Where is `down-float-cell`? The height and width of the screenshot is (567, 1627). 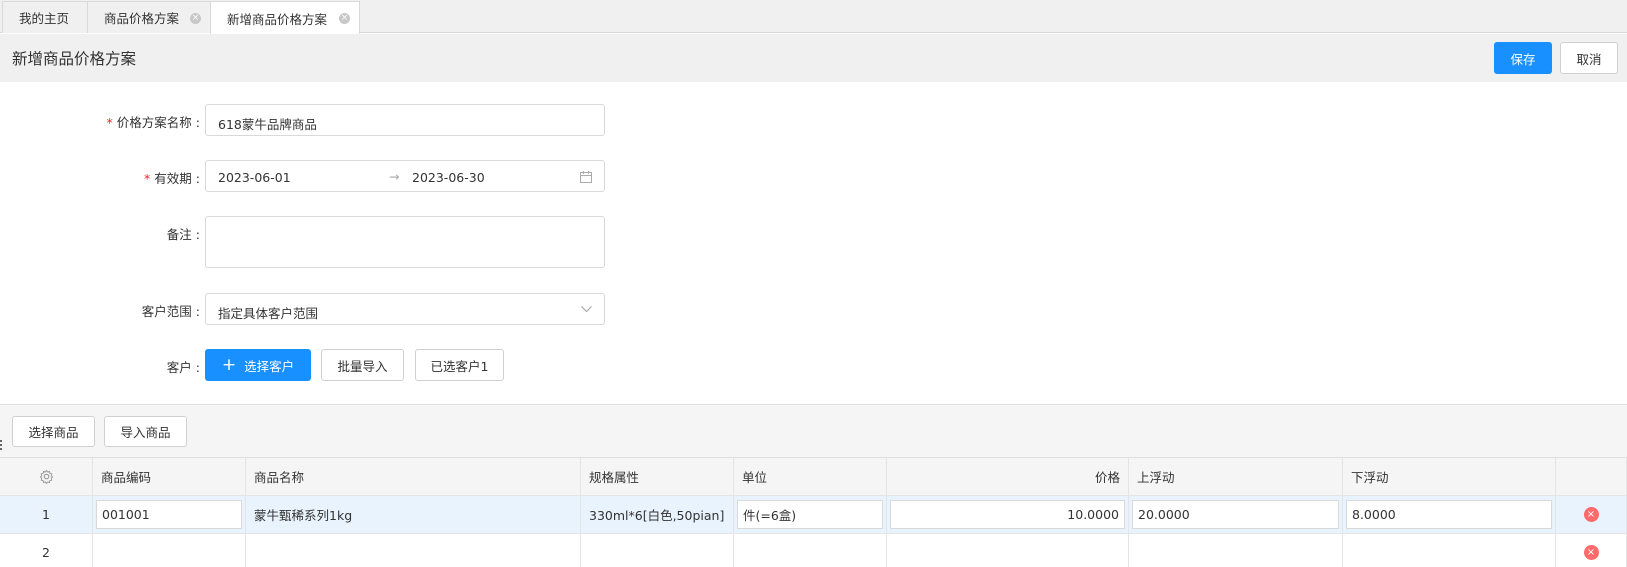 down-float-cell is located at coordinates (1449, 550).